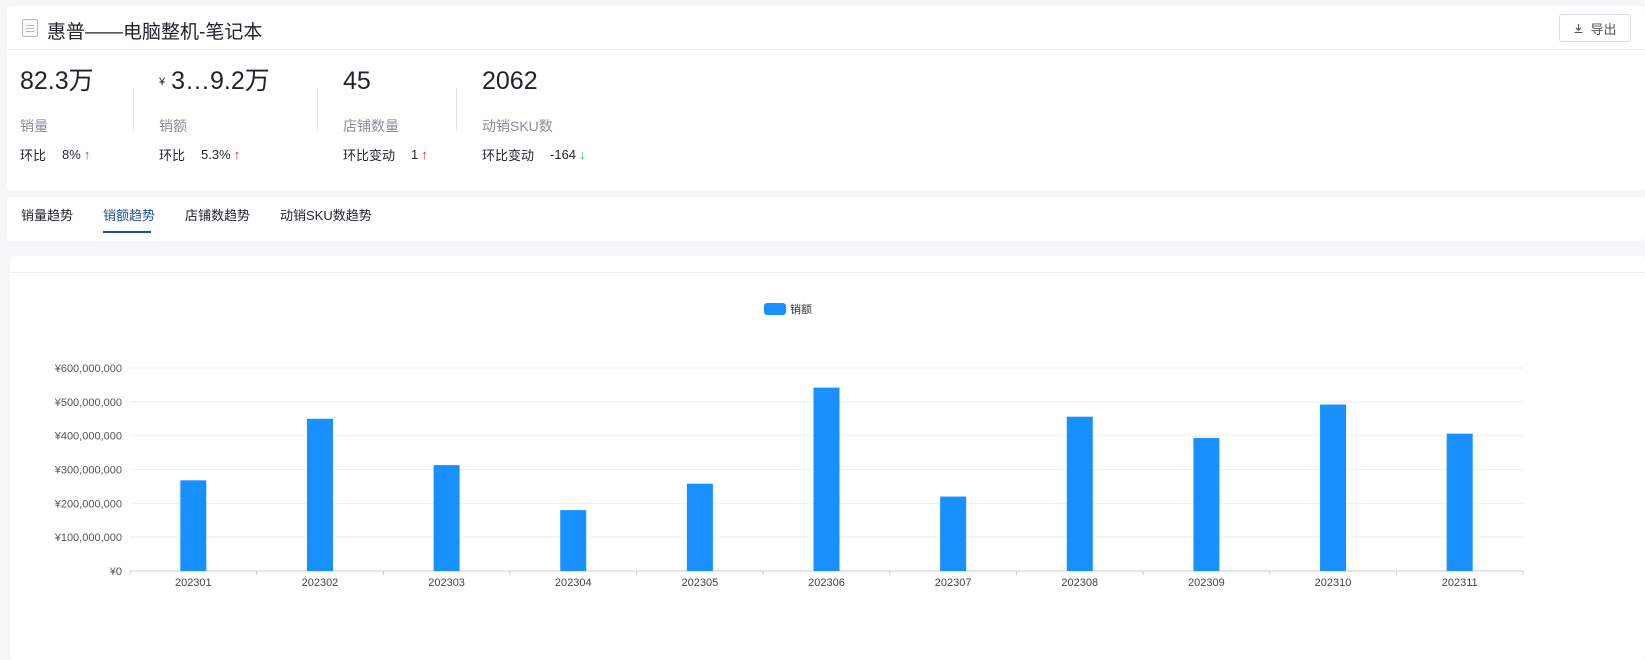 This screenshot has height=660, width=1645. I want to click on y-tick-label: ¥300,000,000, so click(88, 471).